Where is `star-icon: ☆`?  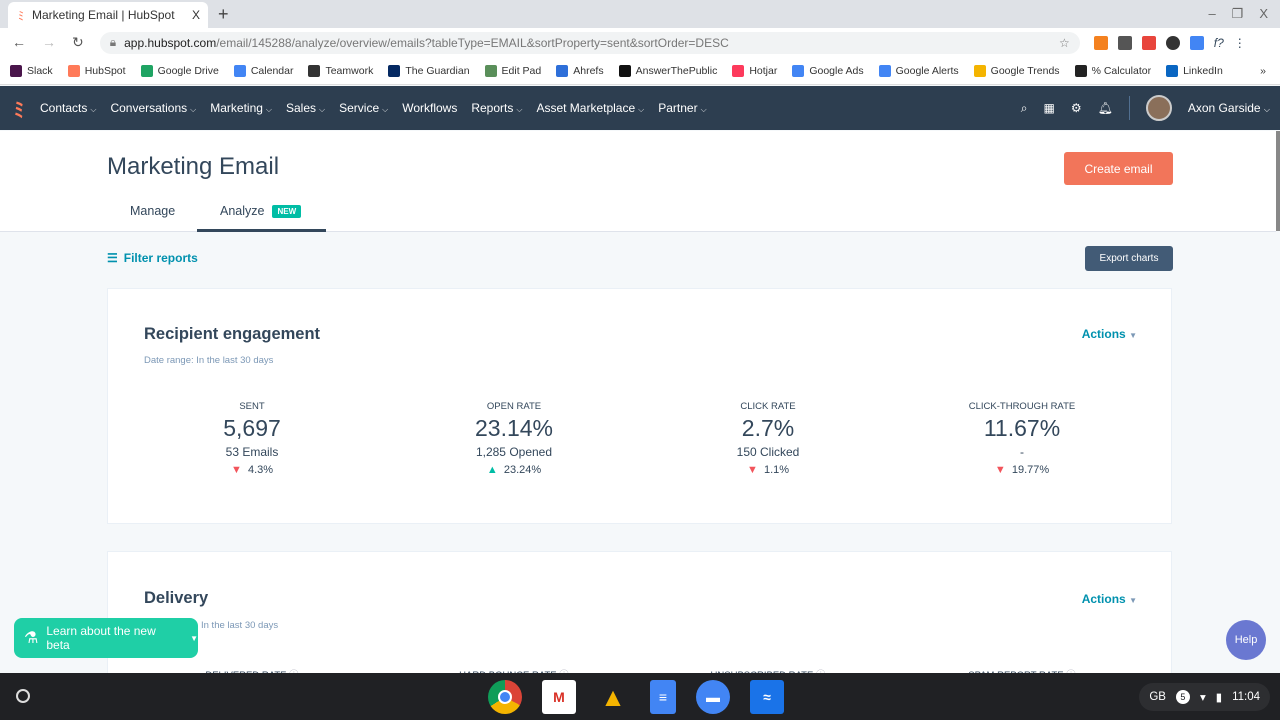
star-icon: ☆ is located at coordinates (1064, 43).